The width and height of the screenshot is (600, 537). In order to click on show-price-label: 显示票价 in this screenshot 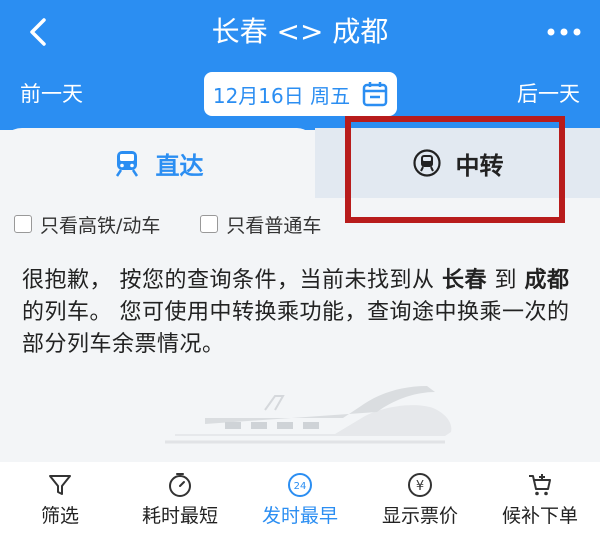, I will do `click(419, 515)`.